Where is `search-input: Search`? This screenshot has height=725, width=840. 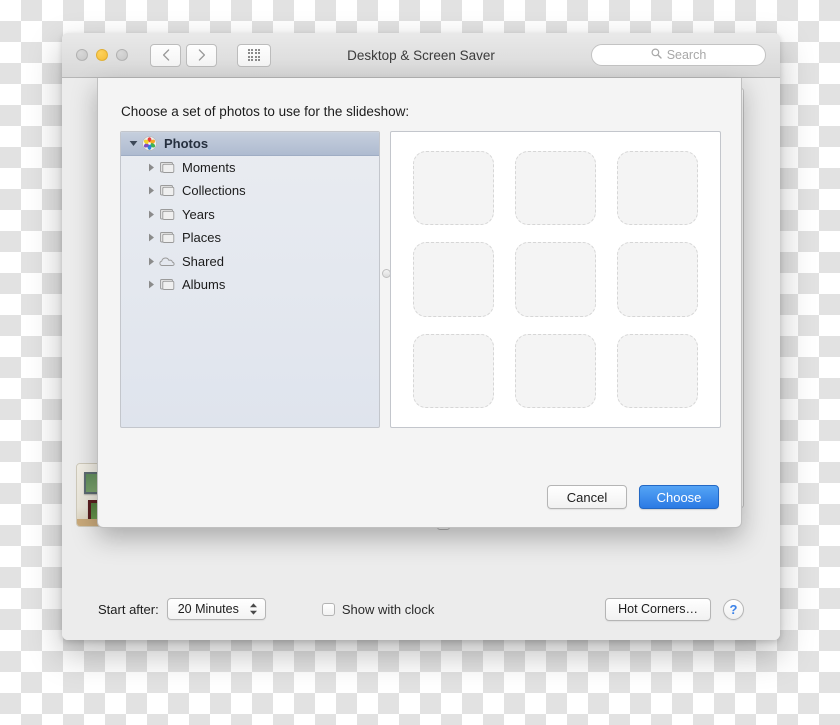
search-input: Search is located at coordinates (678, 55).